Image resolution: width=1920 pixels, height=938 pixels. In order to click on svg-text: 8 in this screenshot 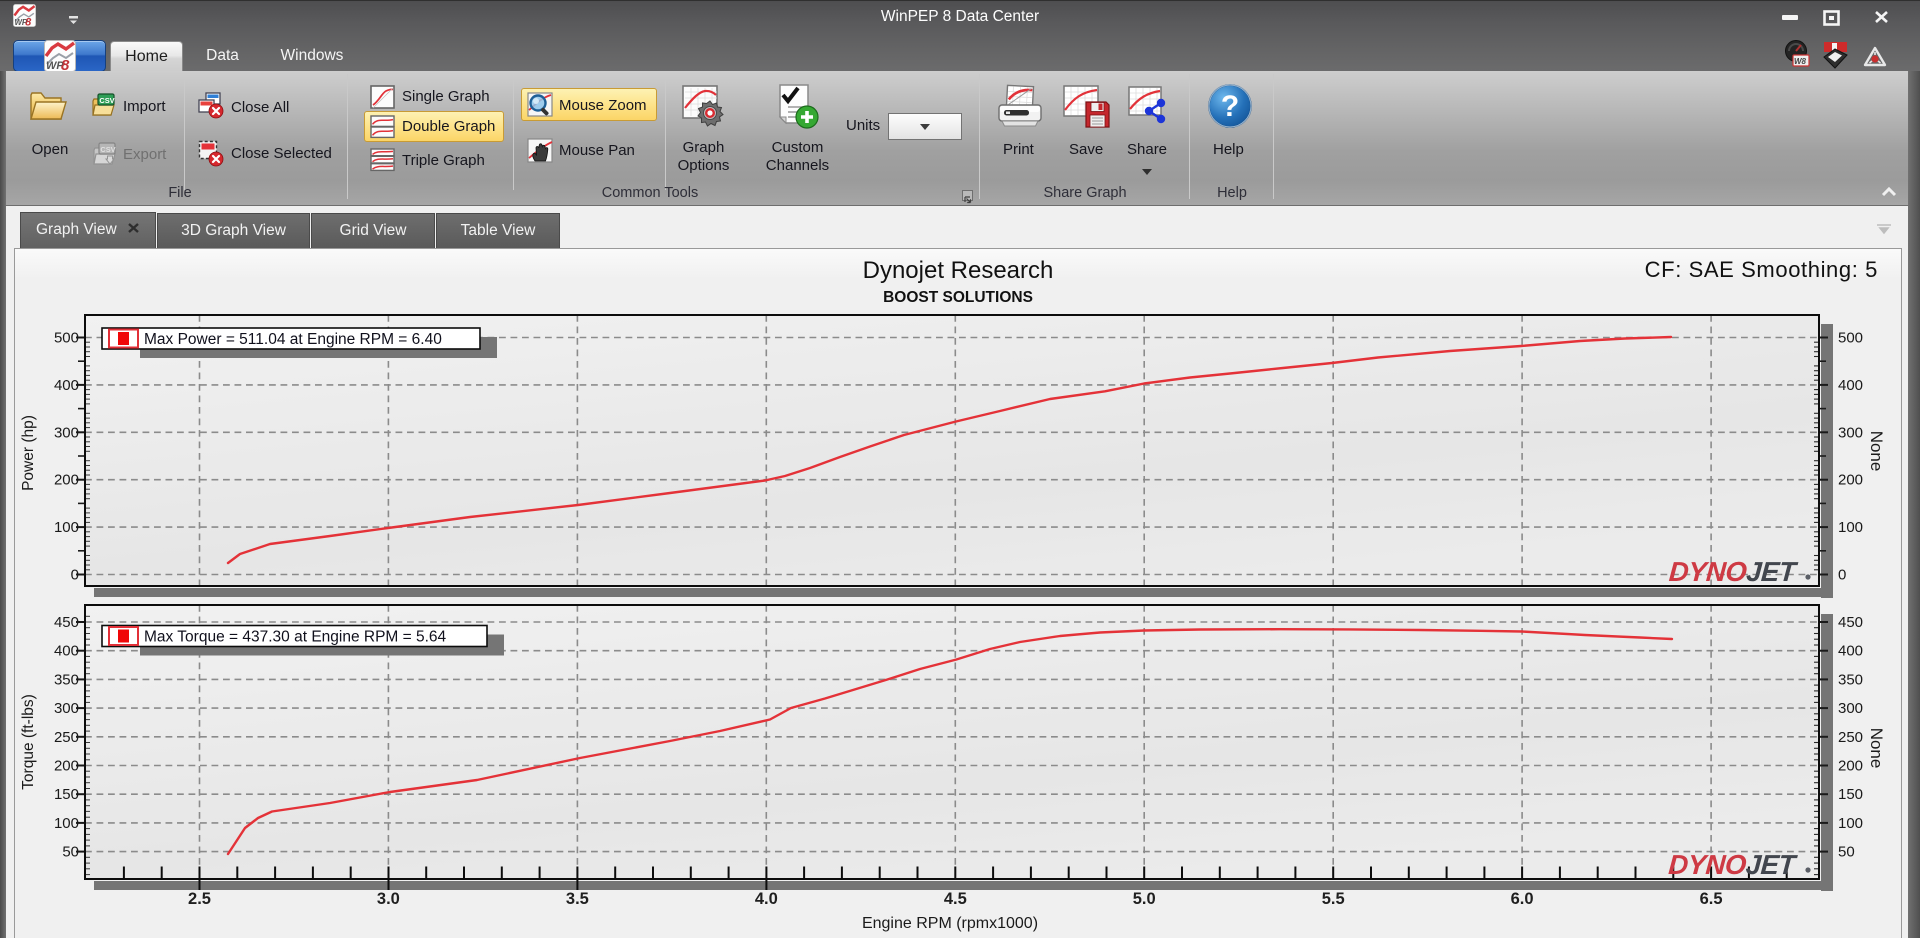, I will do `click(65, 64)`.